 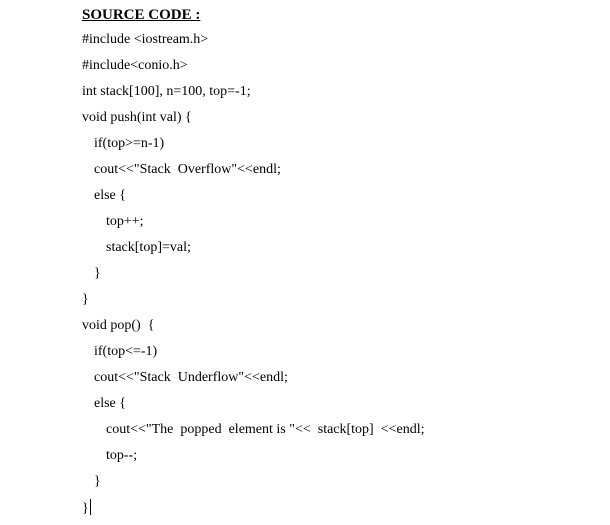 I want to click on code-line-5: if(top>=n-1), so click(x=129, y=143).